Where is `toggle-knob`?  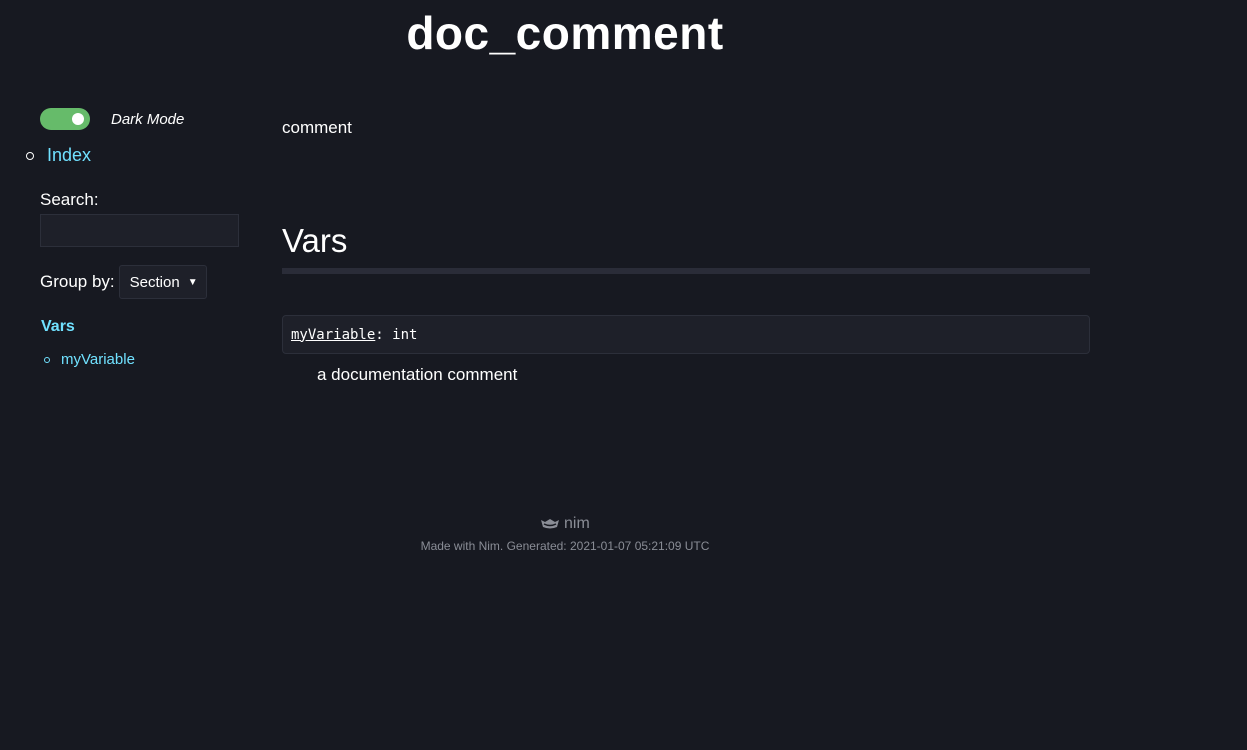
toggle-knob is located at coordinates (78, 119).